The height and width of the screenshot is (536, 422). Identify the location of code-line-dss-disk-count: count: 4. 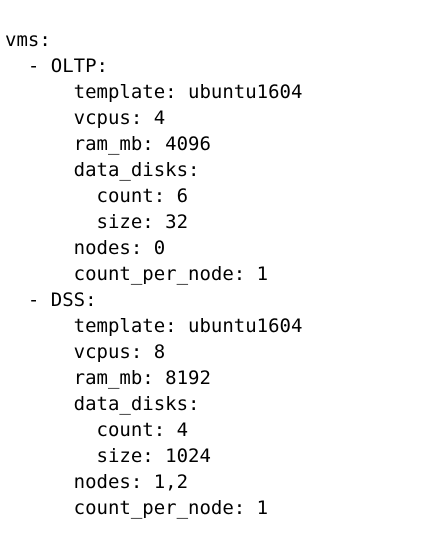
(97, 430).